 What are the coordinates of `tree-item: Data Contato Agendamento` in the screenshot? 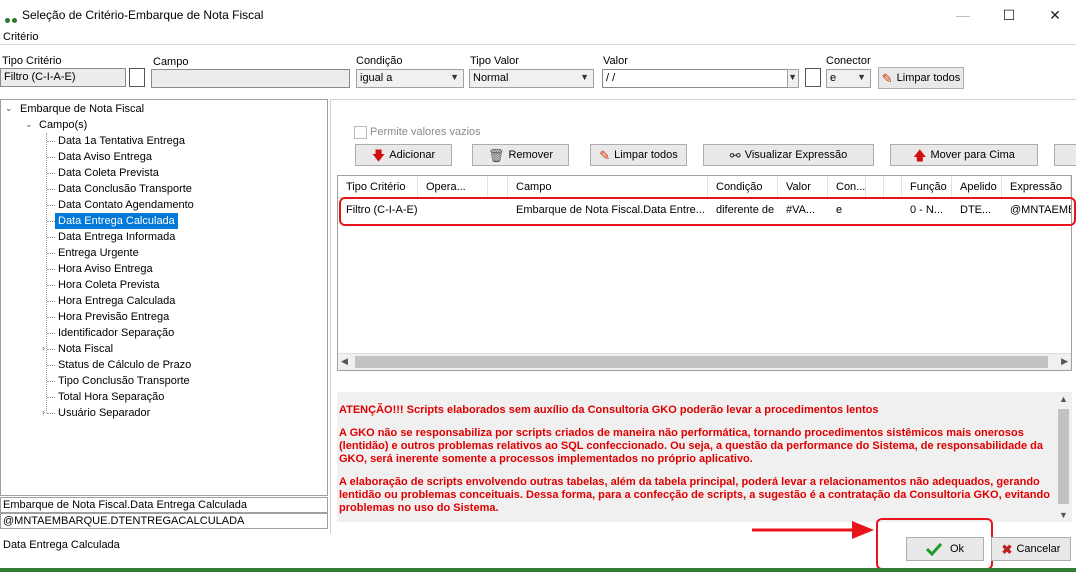 It's located at (126, 205).